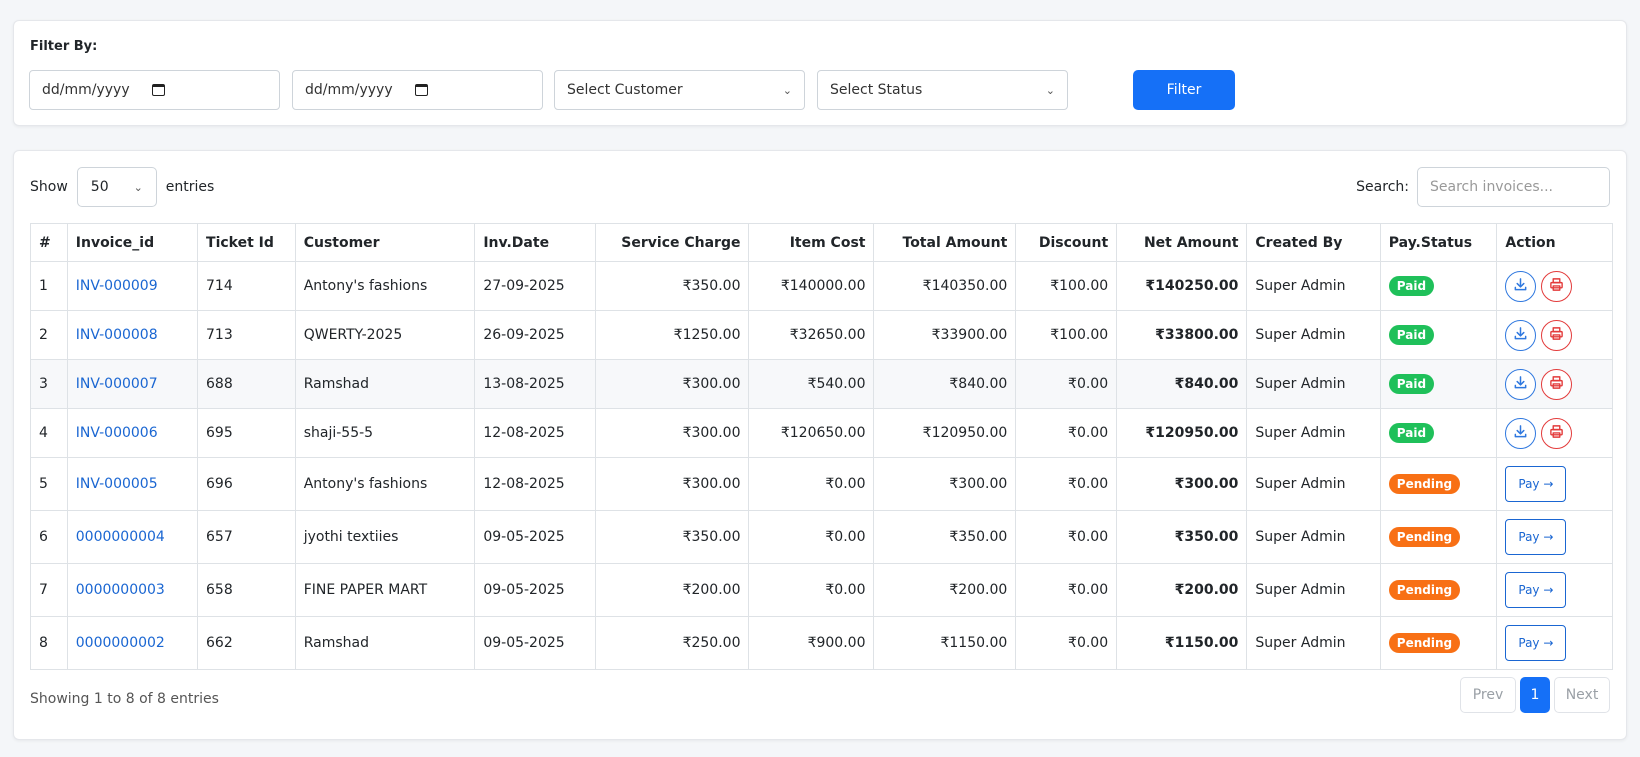 This screenshot has width=1640, height=757. I want to click on cell-invoice-id: INV-000008, so click(132, 335).